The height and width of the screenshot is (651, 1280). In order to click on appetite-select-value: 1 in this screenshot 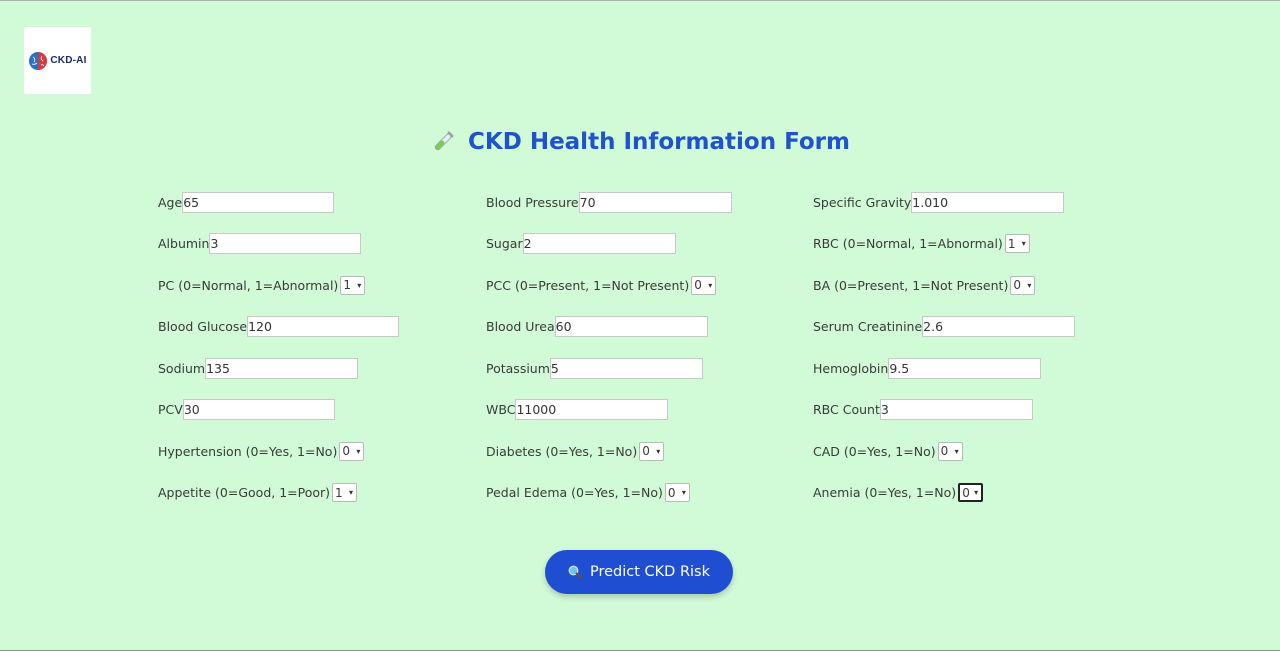, I will do `click(339, 492)`.